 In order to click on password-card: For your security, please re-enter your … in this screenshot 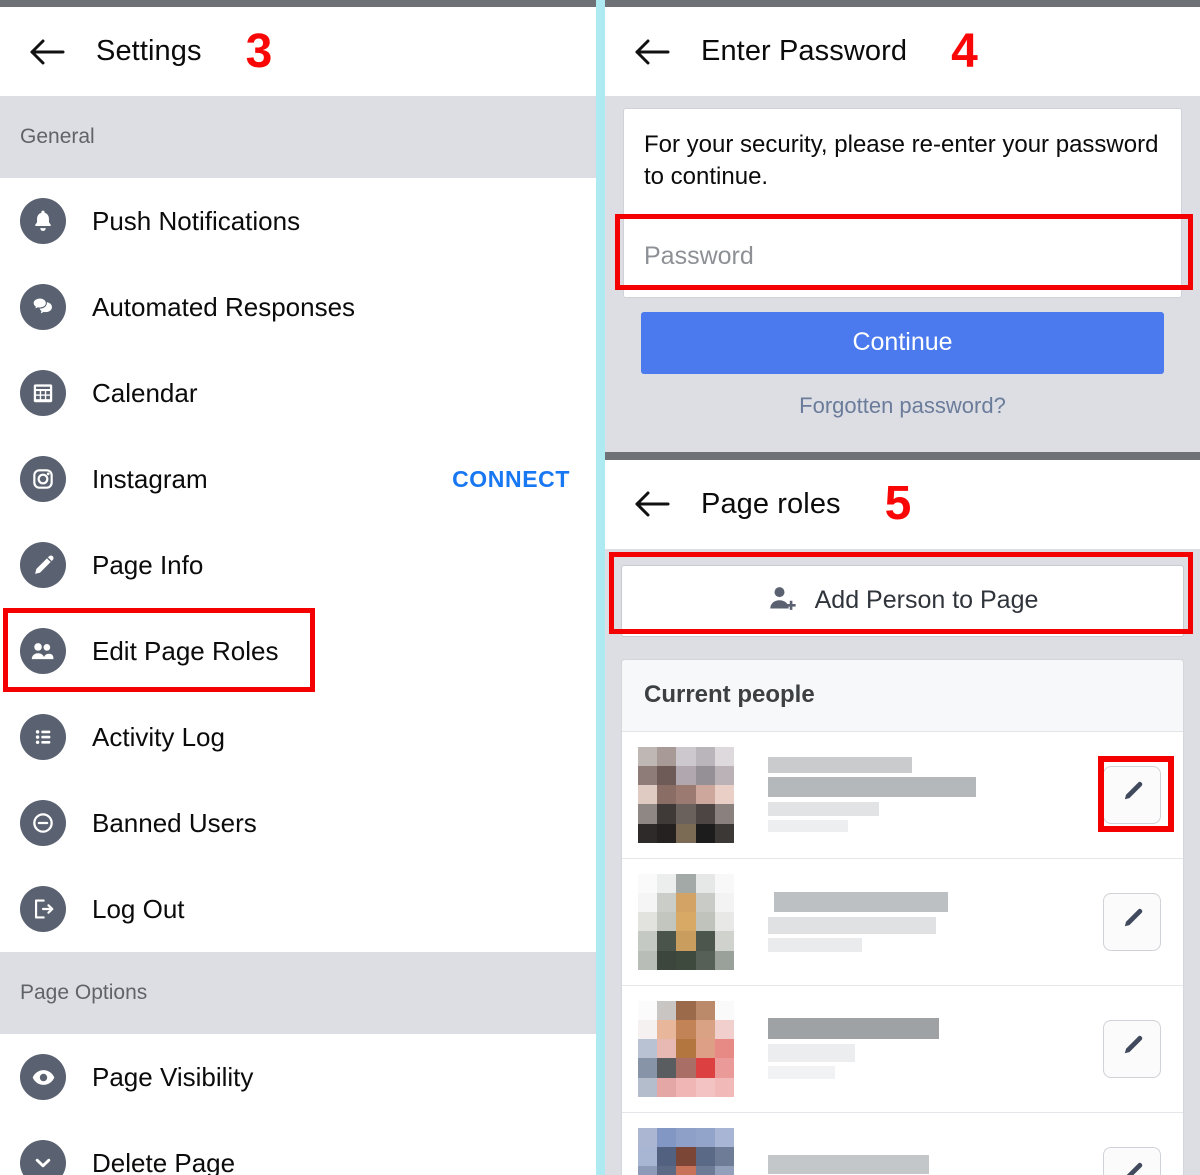, I will do `click(902, 203)`.